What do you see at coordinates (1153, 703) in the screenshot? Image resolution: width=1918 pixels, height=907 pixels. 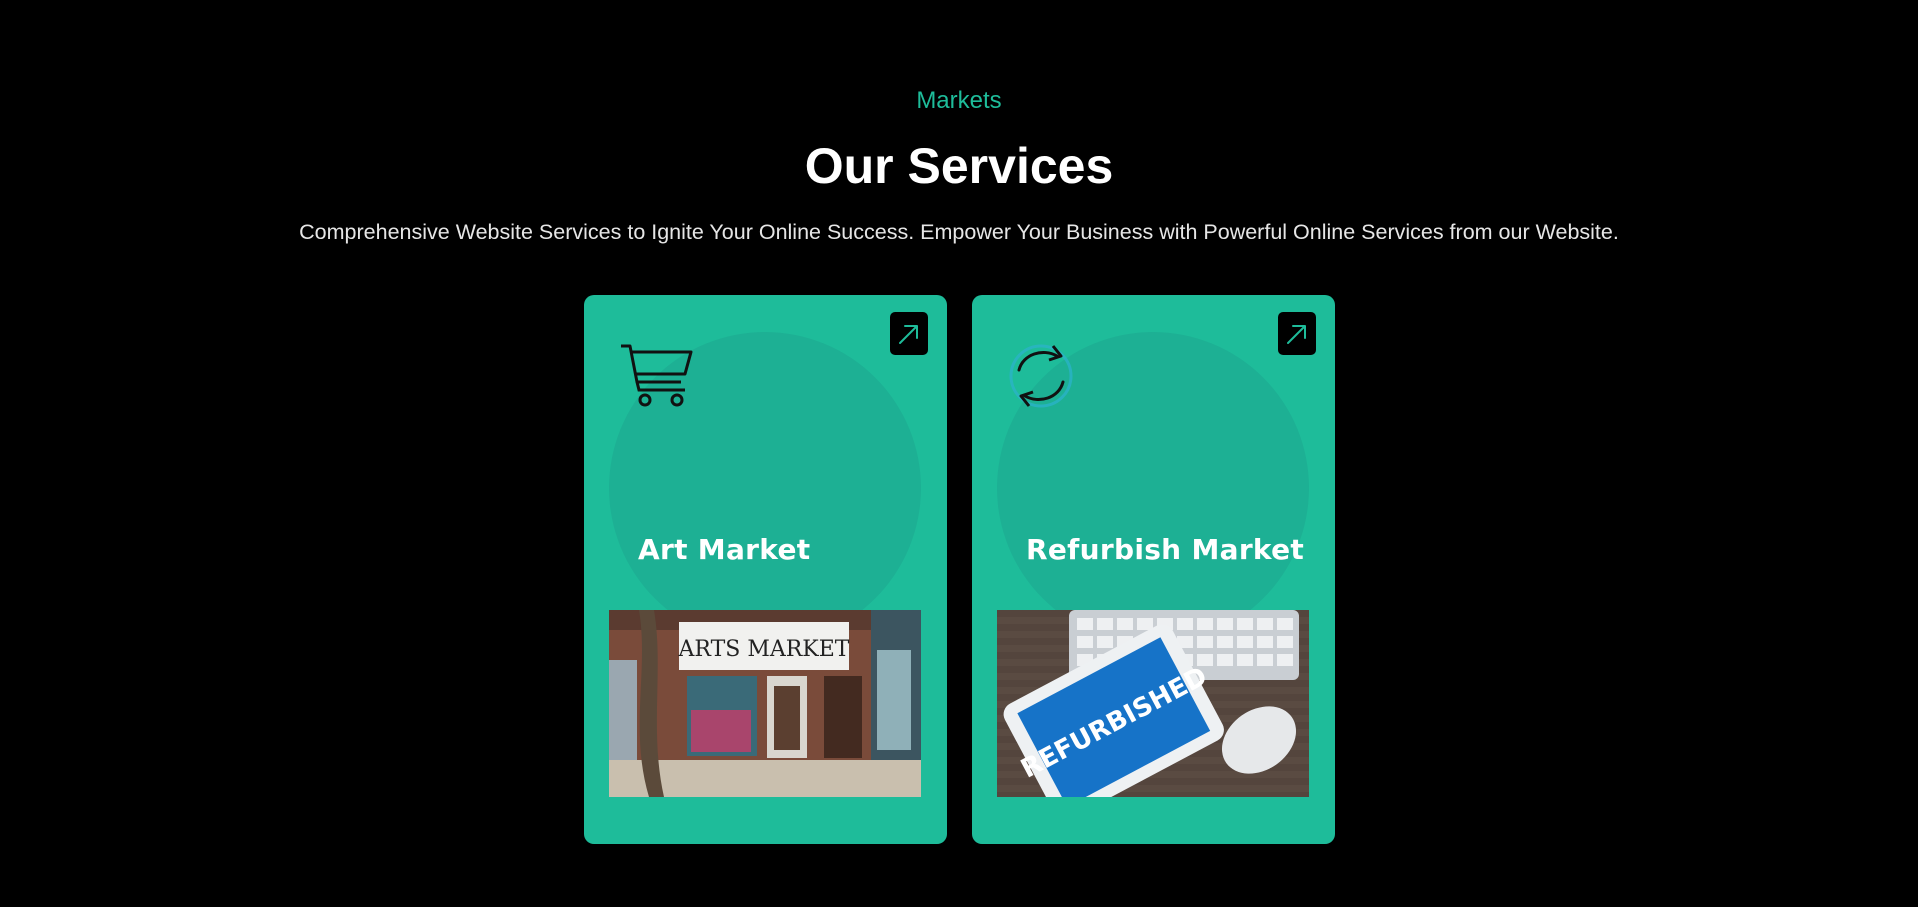 I see `refurbish-market-photo: REFURBISHED` at bounding box center [1153, 703].